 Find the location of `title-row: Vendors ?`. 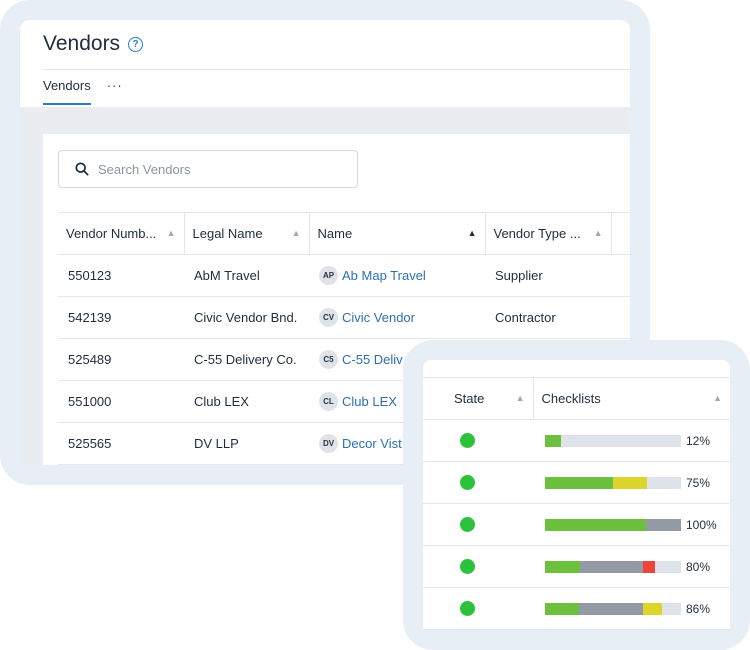

title-row: Vendors ? is located at coordinates (93, 44).